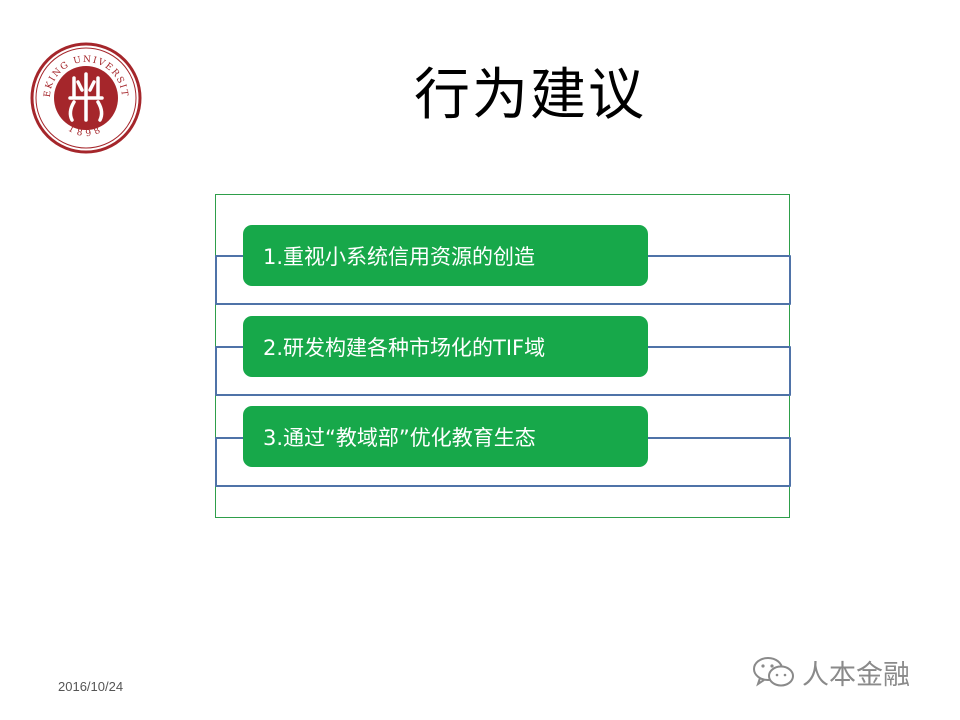 The height and width of the screenshot is (720, 960). What do you see at coordinates (856, 675) in the screenshot?
I see `watermark-text: 人本金融` at bounding box center [856, 675].